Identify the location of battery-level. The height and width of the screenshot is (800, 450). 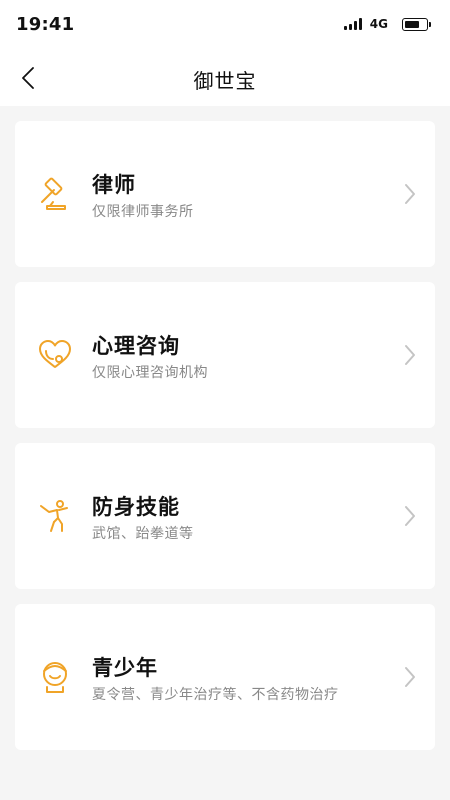
(412, 24).